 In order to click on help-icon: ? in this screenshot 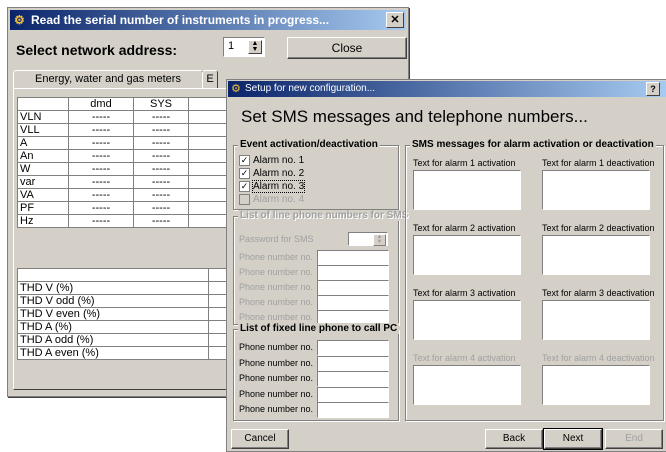, I will do `click(653, 89)`.